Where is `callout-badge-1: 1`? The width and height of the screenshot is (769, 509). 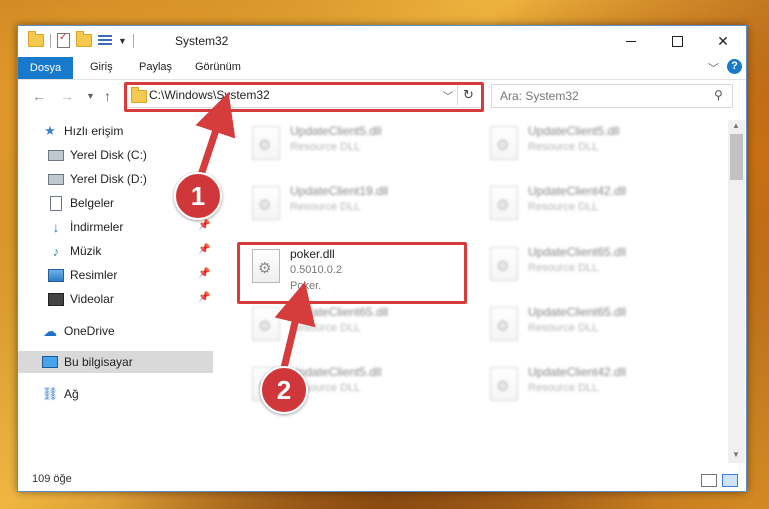
callout-badge-1: 1 is located at coordinates (198, 196).